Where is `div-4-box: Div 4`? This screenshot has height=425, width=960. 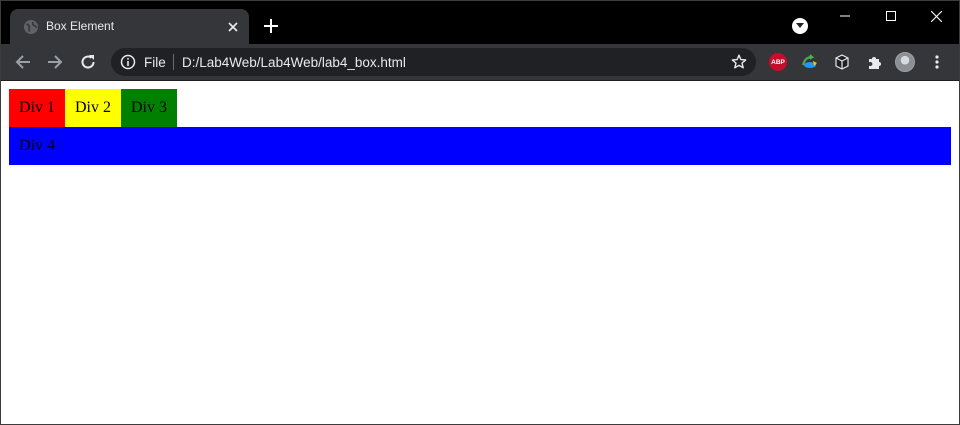 div-4-box: Div 4 is located at coordinates (480, 146).